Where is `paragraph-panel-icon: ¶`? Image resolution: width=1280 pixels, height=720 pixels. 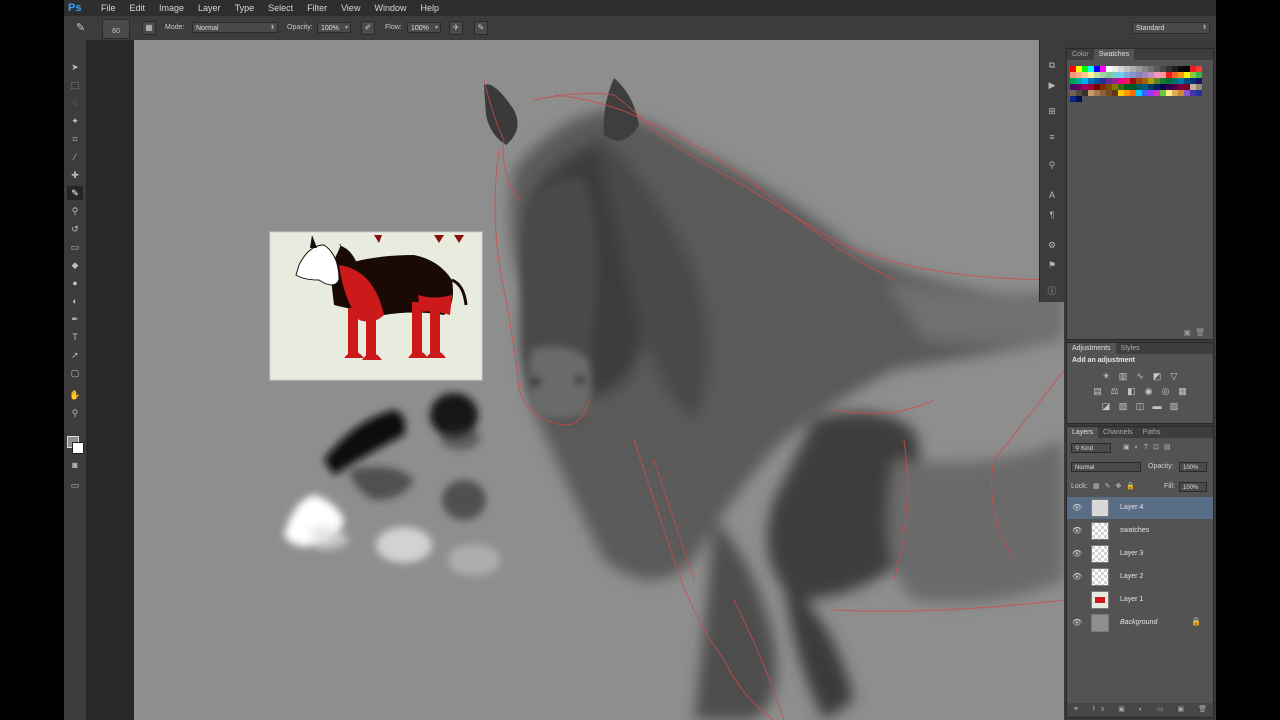
paragraph-panel-icon: ¶ is located at coordinates (1052, 215).